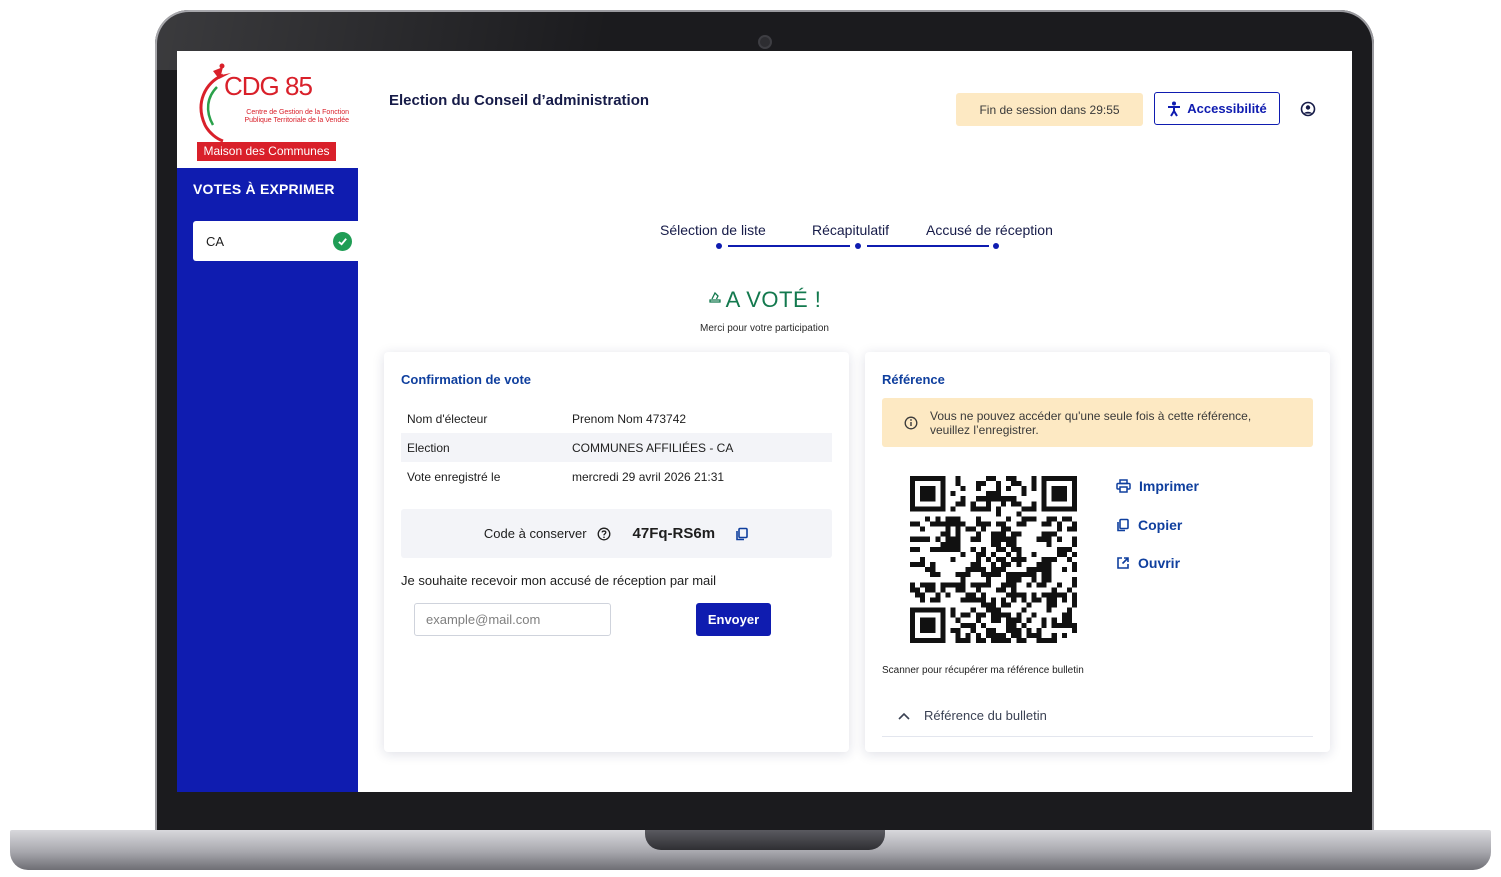  Describe the element at coordinates (266, 151) in the screenshot. I see `logo-band: Maison des Communes` at that location.